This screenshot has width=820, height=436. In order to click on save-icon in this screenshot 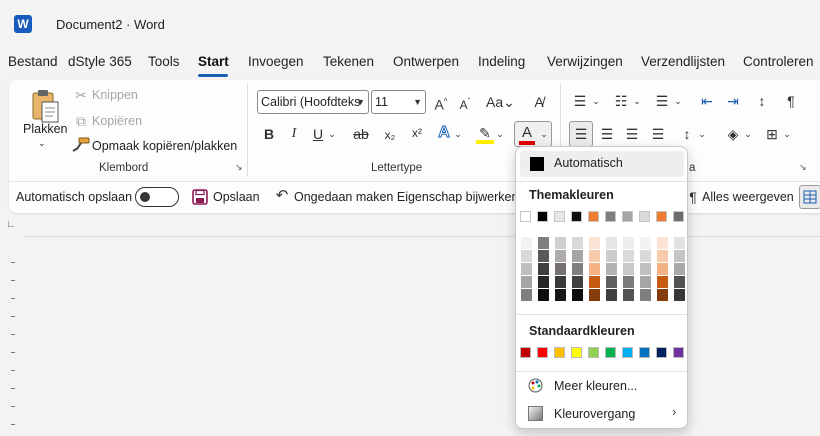, I will do `click(200, 197)`.